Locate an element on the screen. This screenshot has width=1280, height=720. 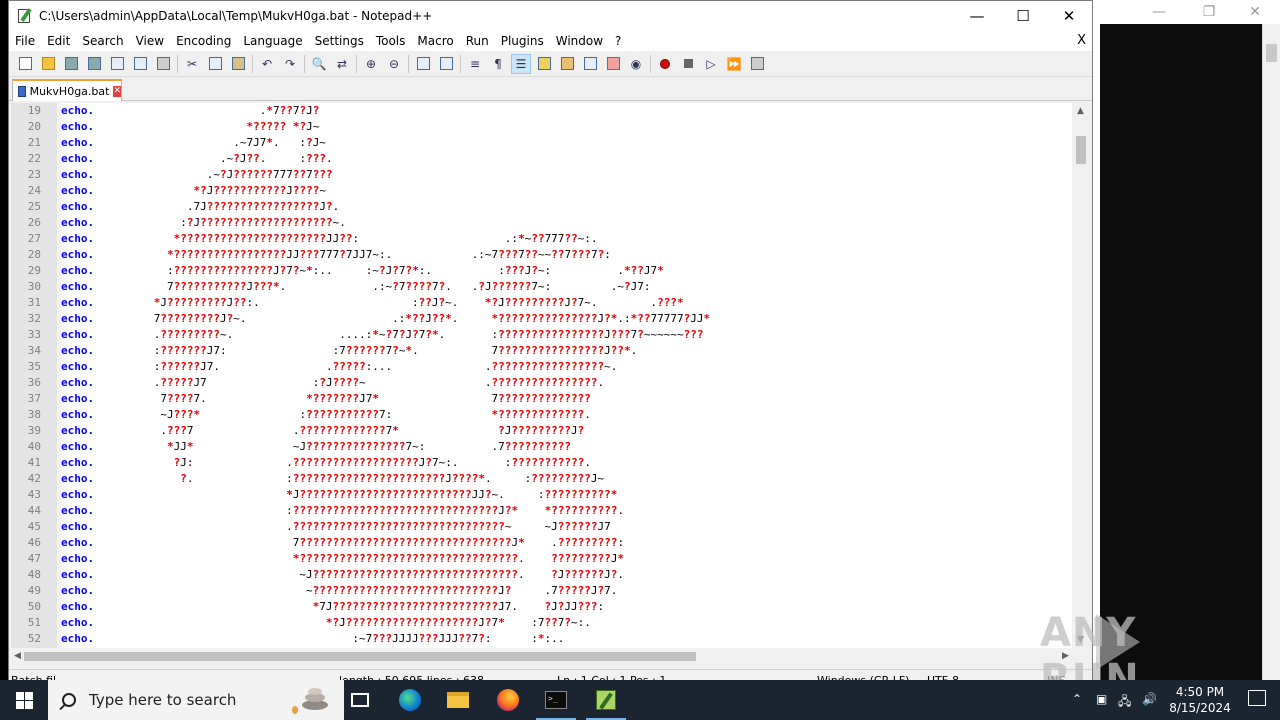
close-all-icon is located at coordinates (140, 64).